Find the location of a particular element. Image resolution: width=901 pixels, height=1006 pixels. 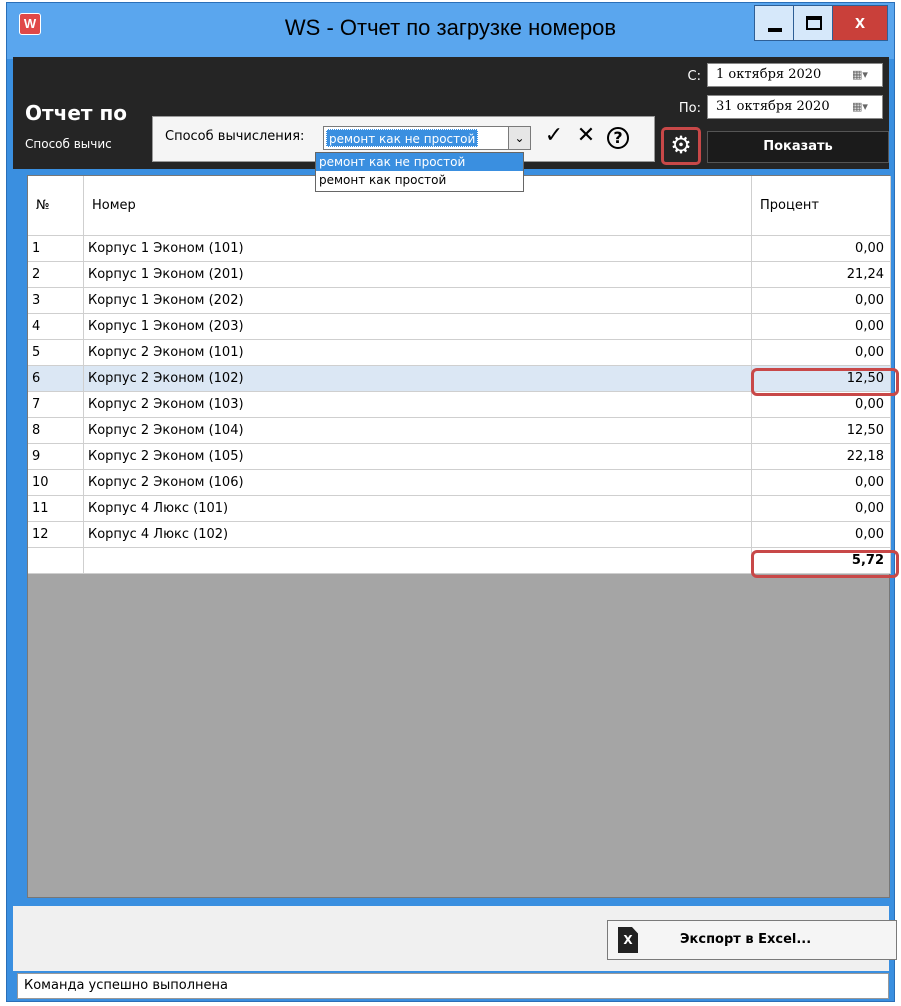

row-number: 8 is located at coordinates (56, 431).